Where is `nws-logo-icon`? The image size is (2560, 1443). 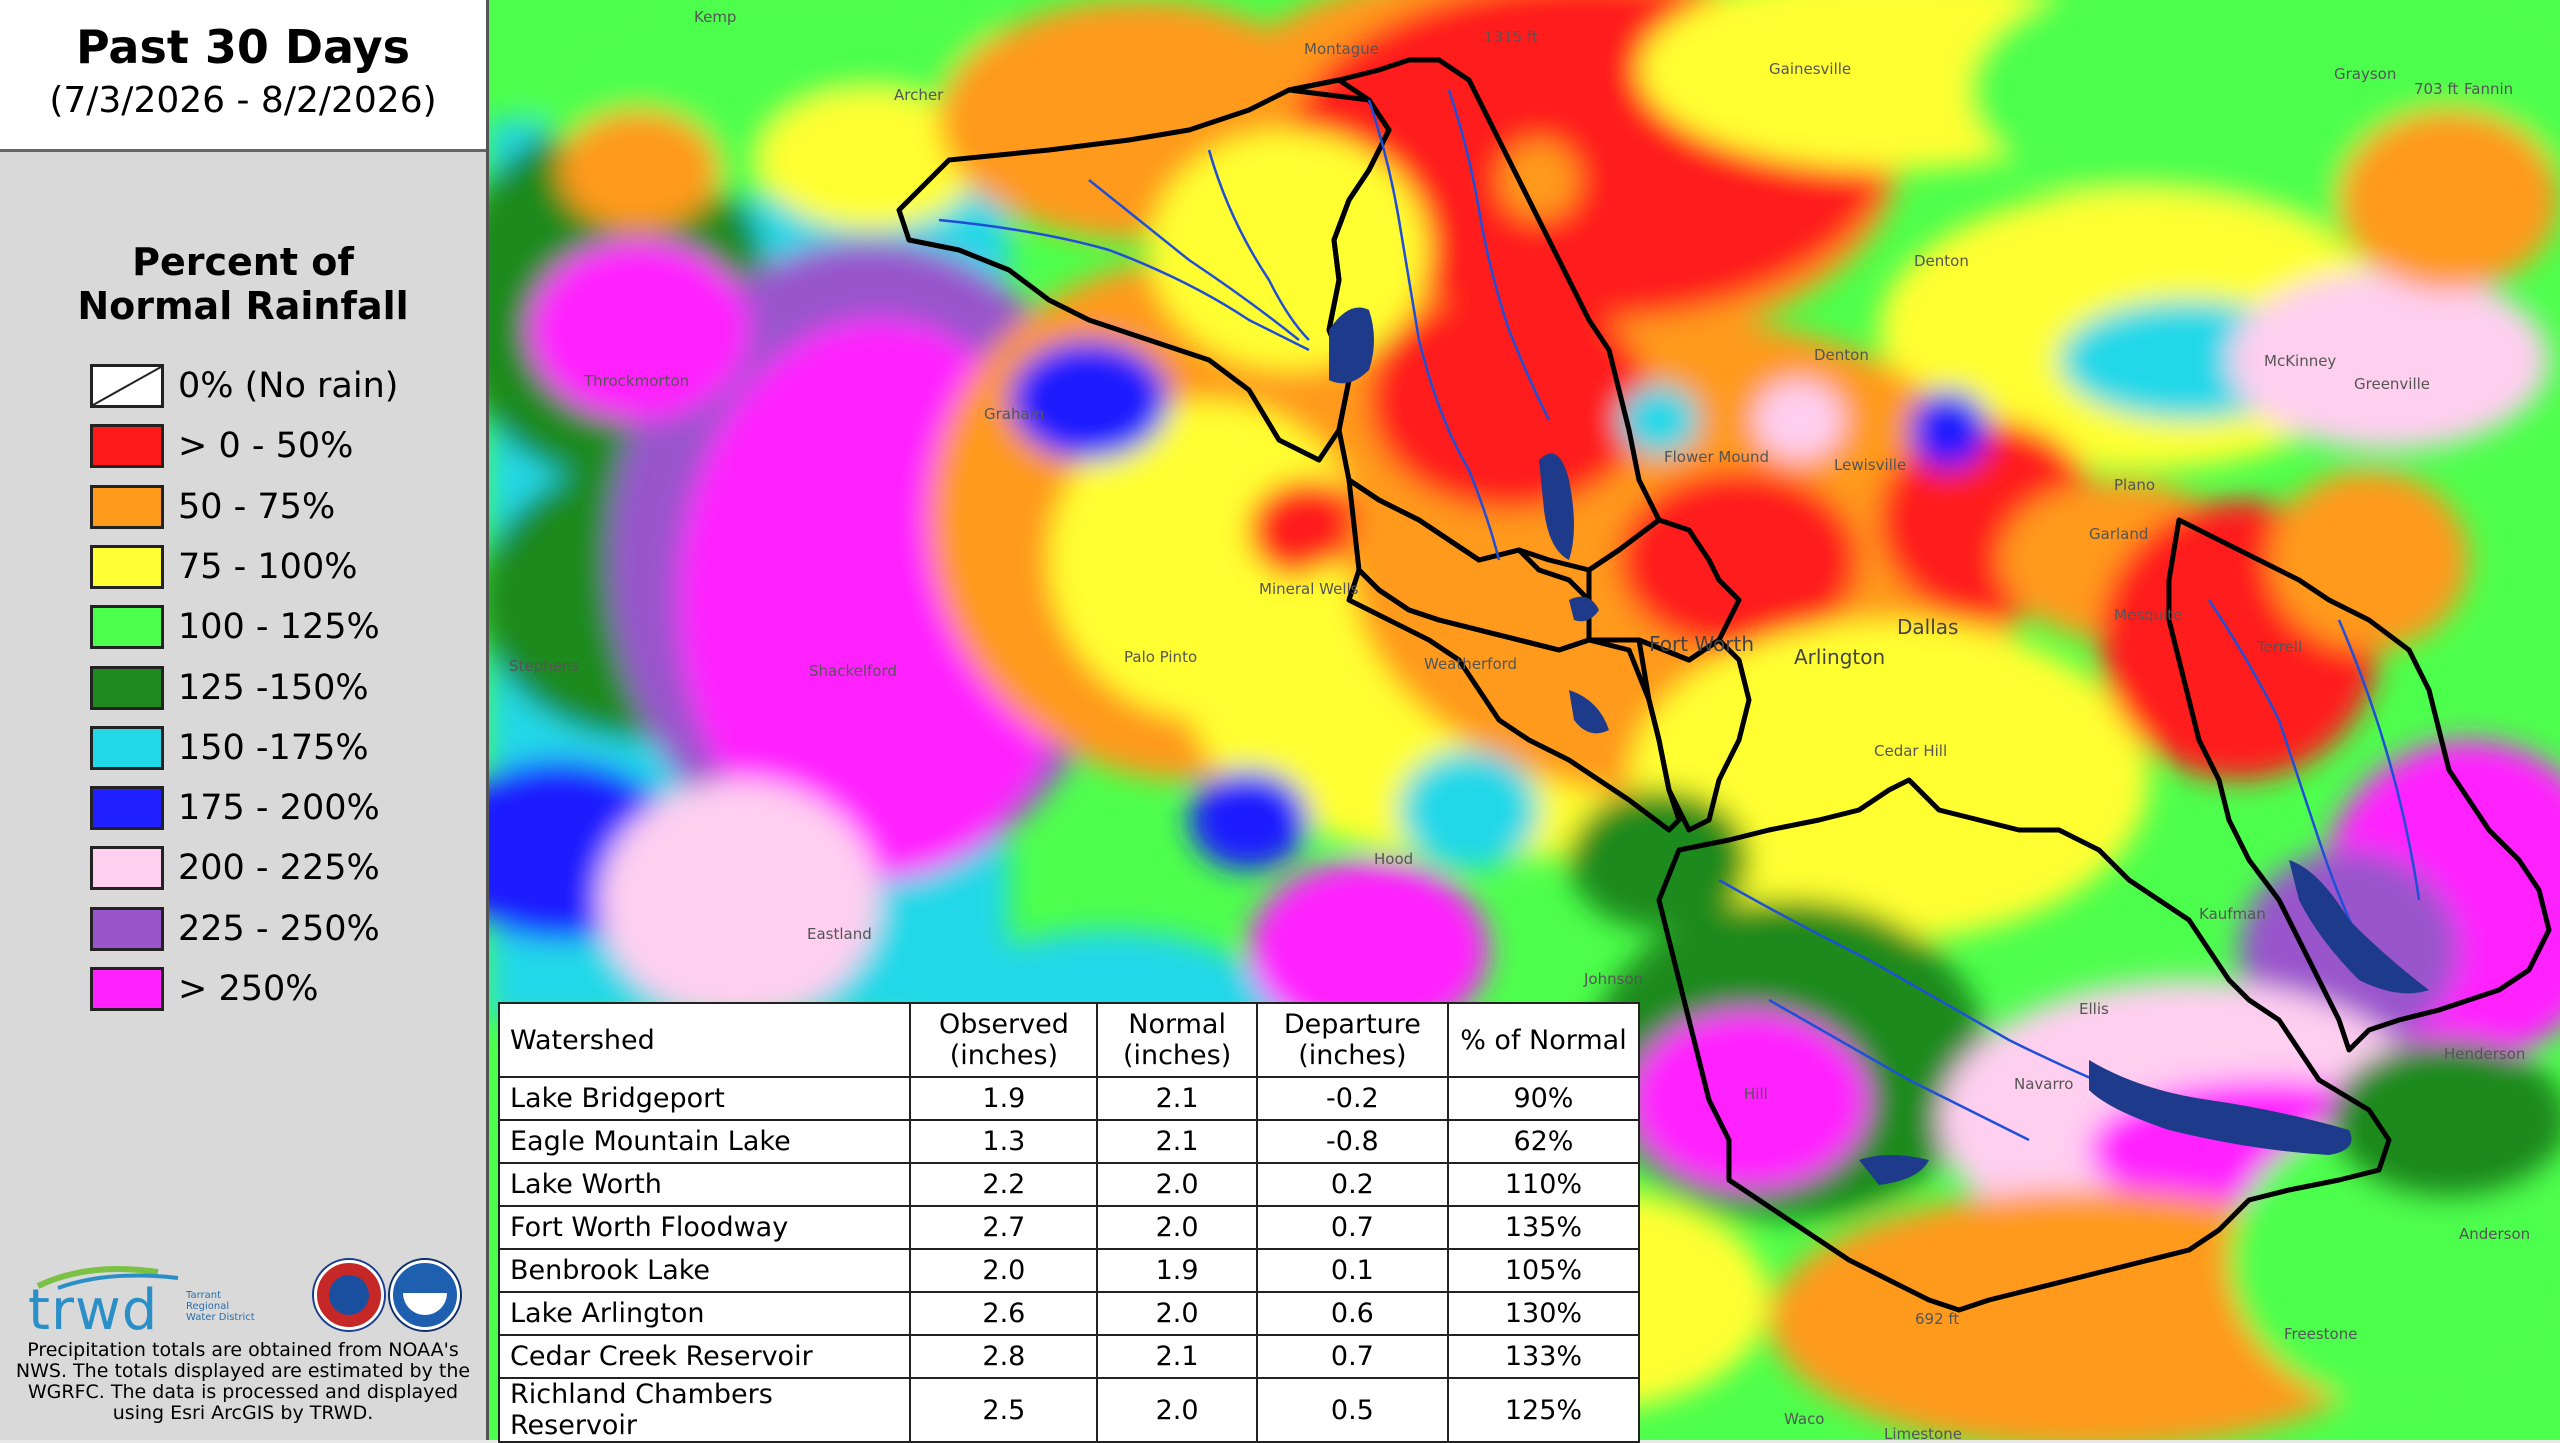 nws-logo-icon is located at coordinates (349, 1295).